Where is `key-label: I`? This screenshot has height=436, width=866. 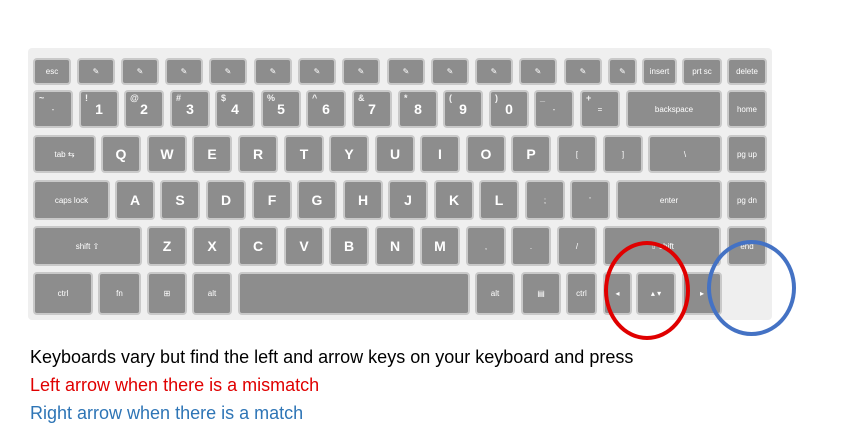 key-label: I is located at coordinates (440, 154).